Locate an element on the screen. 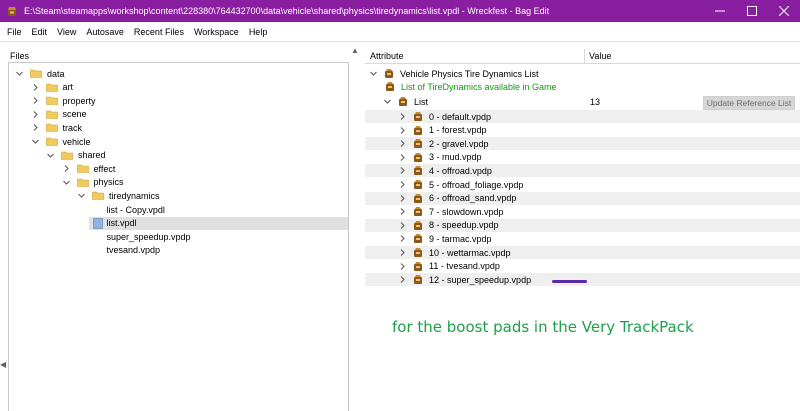  description-row: List of TireDynamics available in Game is located at coordinates (582, 86).